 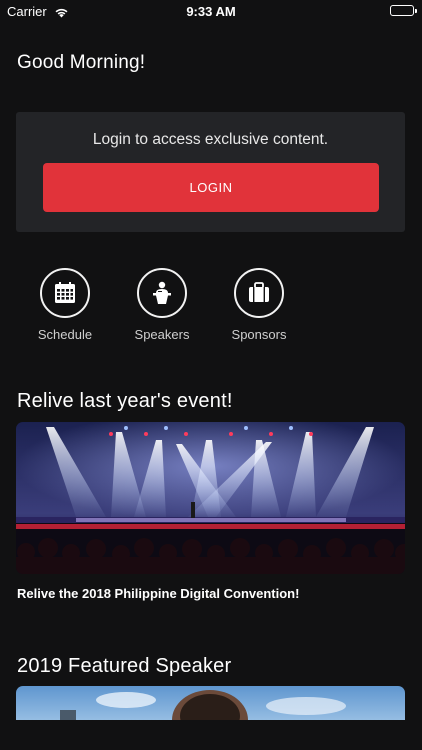 What do you see at coordinates (81, 62) in the screenshot?
I see `greeting-title: Good Morning!` at bounding box center [81, 62].